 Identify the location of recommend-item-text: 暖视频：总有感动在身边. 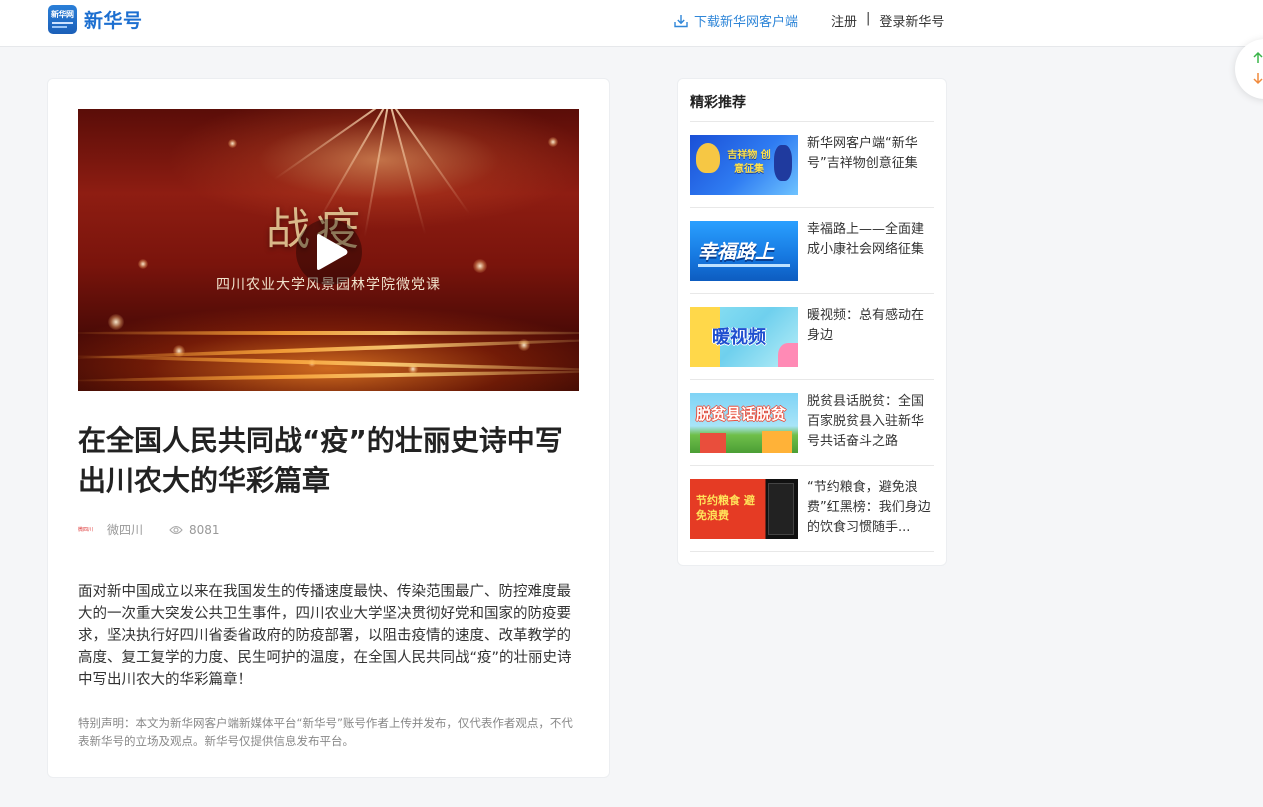
(866, 325).